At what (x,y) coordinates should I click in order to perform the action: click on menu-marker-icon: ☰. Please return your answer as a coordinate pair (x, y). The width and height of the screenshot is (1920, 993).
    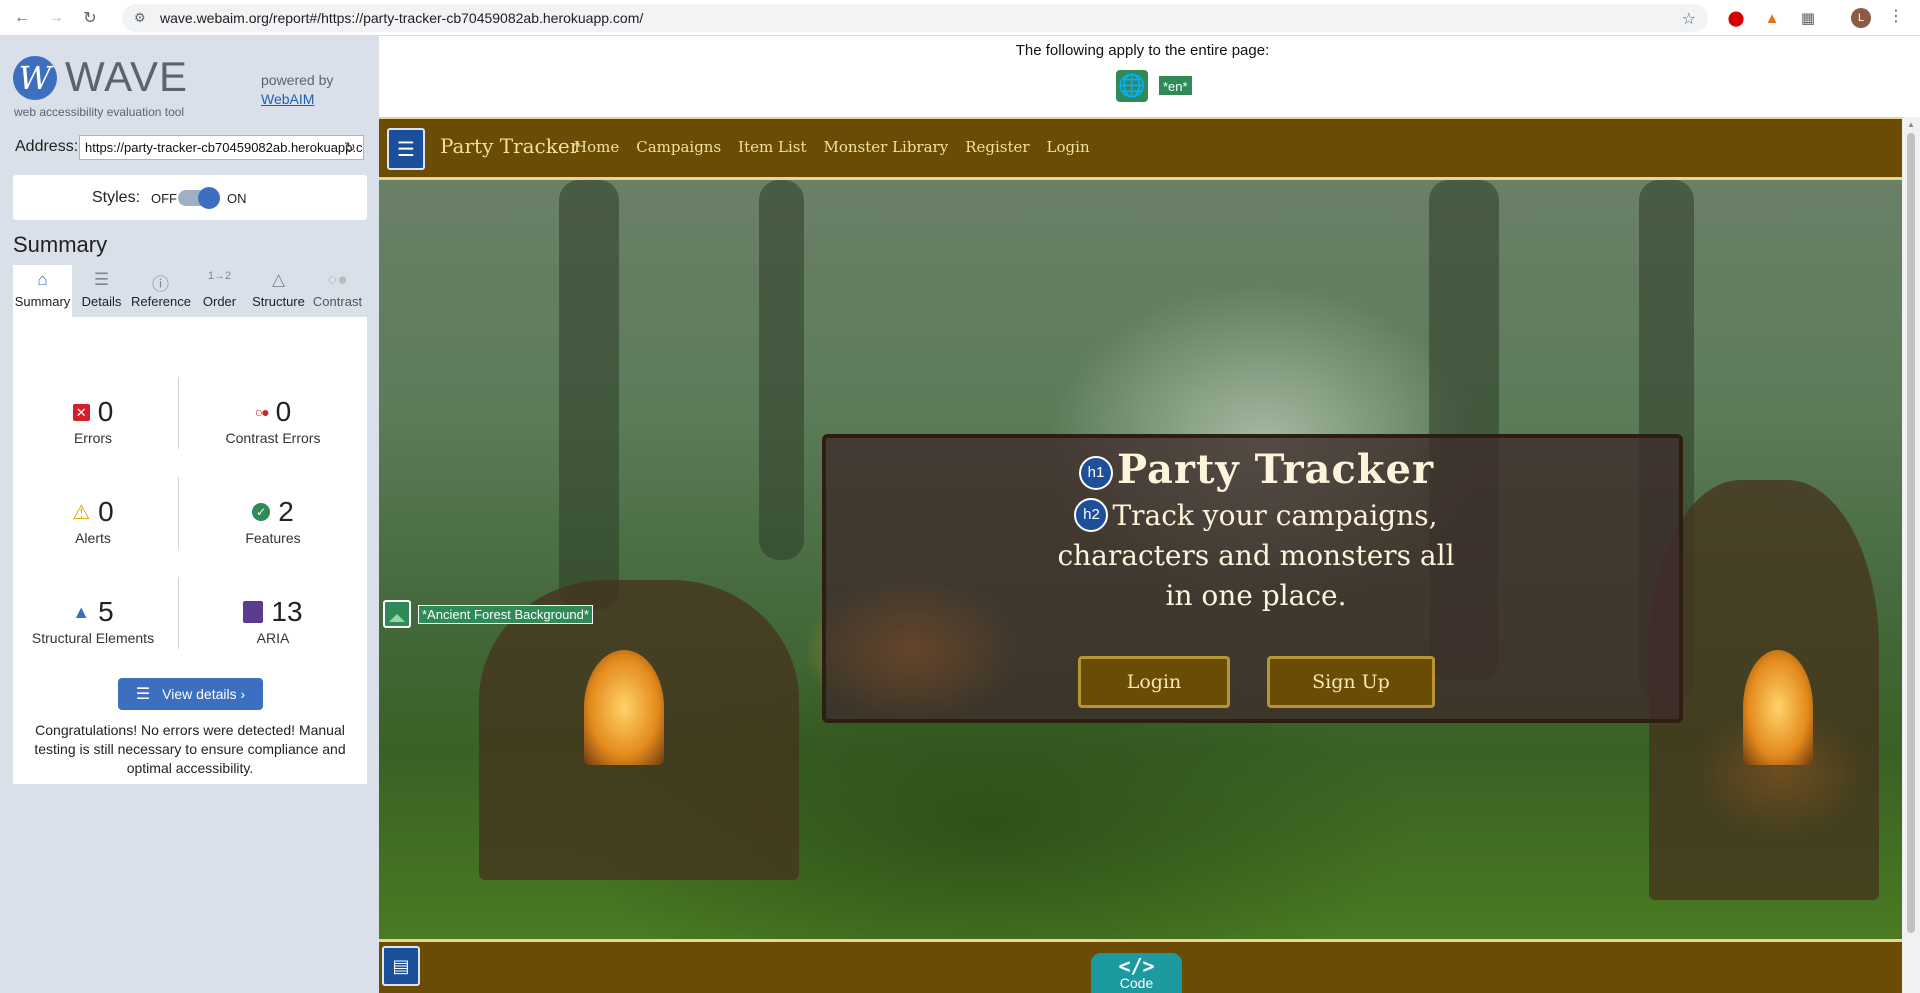
    Looking at the image, I should click on (406, 149).